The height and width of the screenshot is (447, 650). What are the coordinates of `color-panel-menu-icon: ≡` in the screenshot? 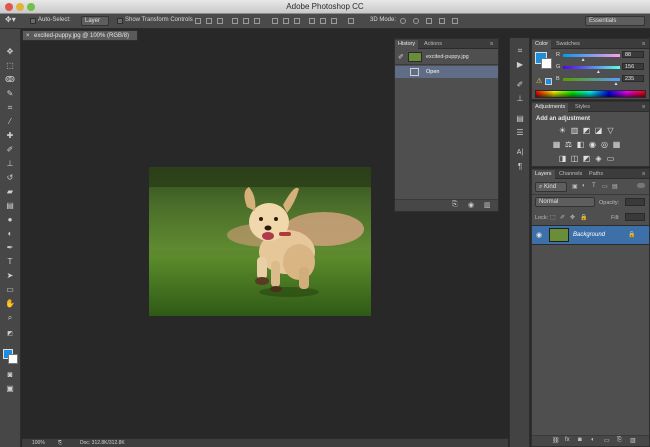 It's located at (643, 44).